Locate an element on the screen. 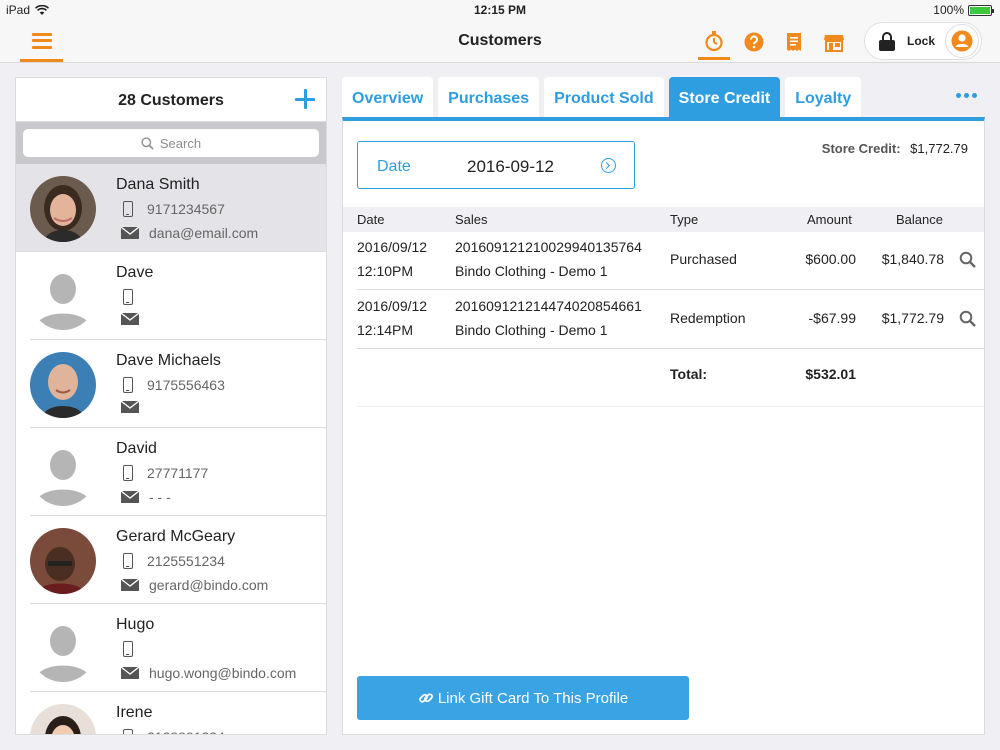 This screenshot has height=750, width=1000. customer-row: Dana Smith 9171234567 dana@email.com is located at coordinates (171, 208).